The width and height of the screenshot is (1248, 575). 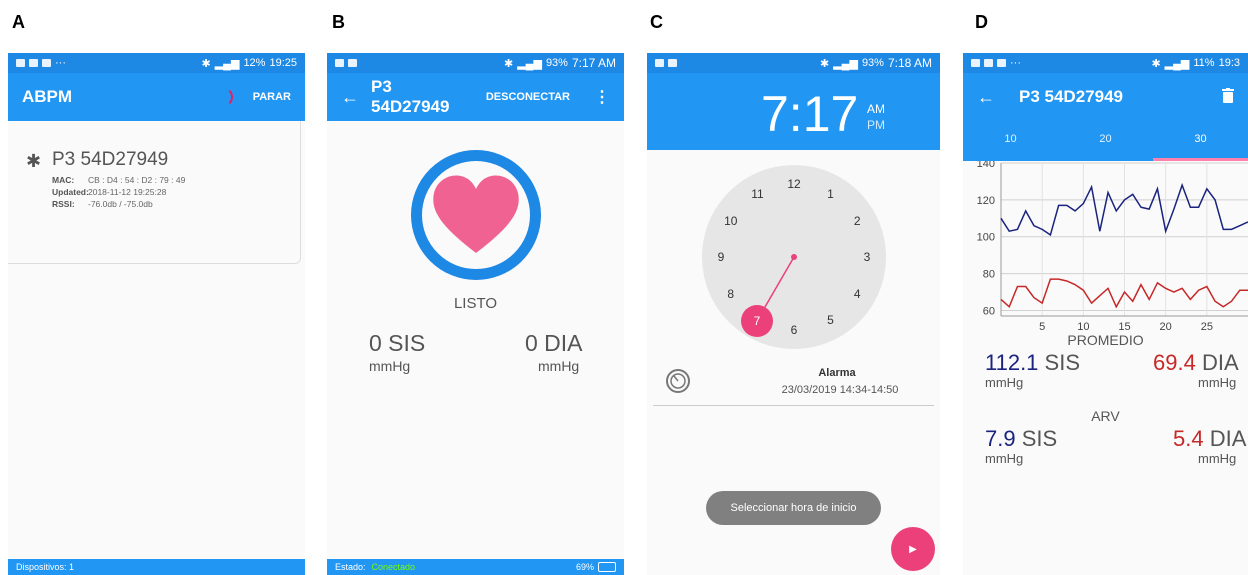 I want to click on stop-button: PARAR, so click(x=272, y=97).